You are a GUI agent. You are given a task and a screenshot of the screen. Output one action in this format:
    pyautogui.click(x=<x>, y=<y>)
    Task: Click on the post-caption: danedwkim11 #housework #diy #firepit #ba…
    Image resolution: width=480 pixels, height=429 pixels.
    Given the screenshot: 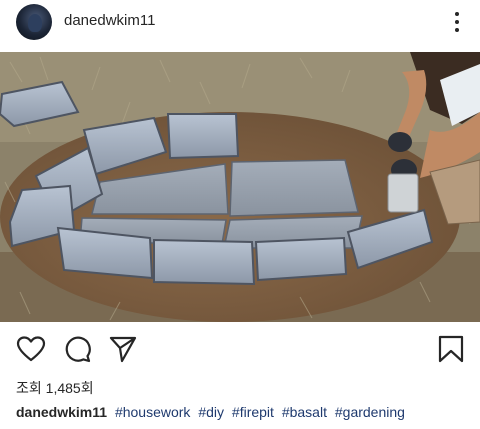 What is the action you would take?
    pyautogui.click(x=210, y=412)
    